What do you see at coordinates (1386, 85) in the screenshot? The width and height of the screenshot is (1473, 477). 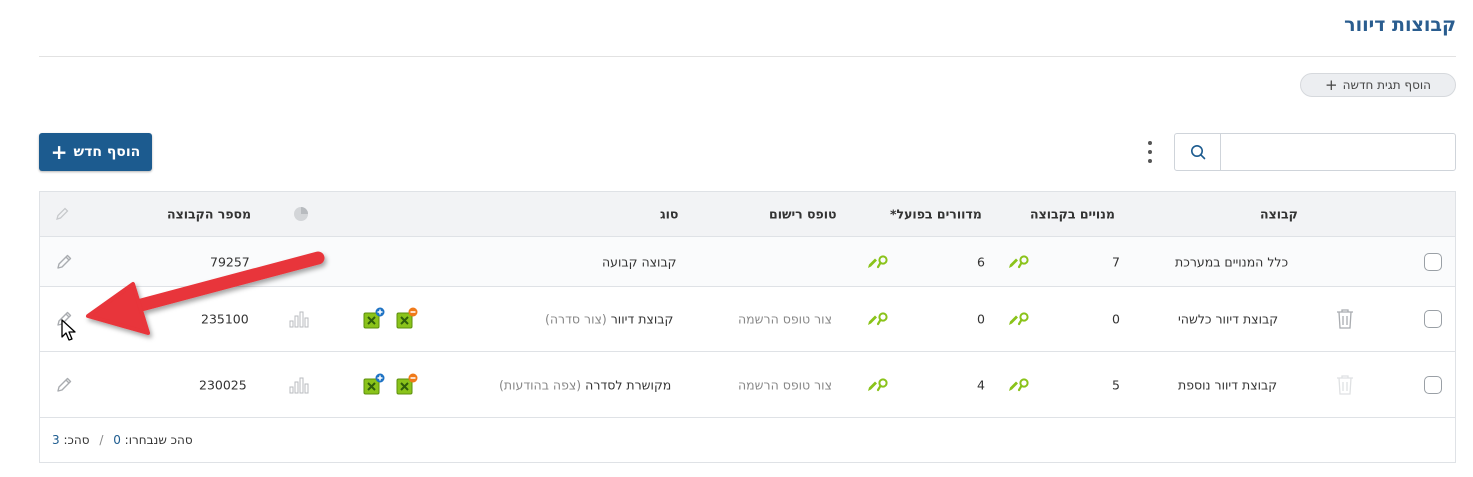 I see `add-tag-label: הוסף תגית חדשה` at bounding box center [1386, 85].